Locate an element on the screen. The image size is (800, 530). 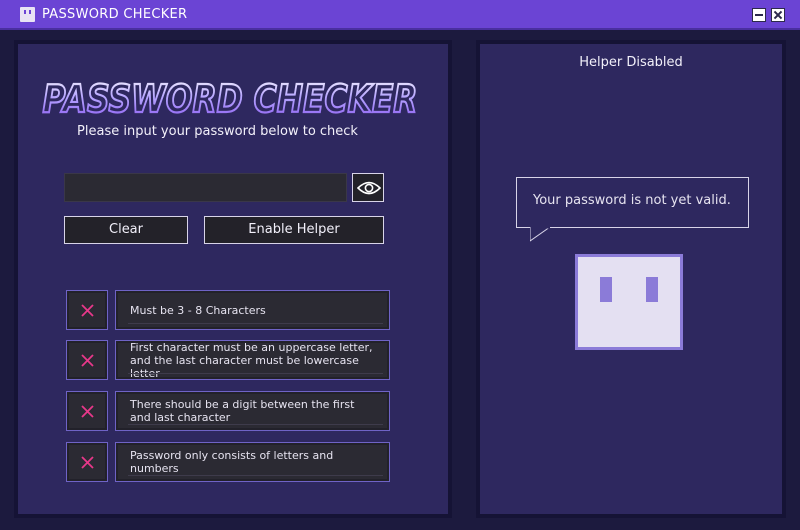
mascot-left-eye is located at coordinates (606, 289).